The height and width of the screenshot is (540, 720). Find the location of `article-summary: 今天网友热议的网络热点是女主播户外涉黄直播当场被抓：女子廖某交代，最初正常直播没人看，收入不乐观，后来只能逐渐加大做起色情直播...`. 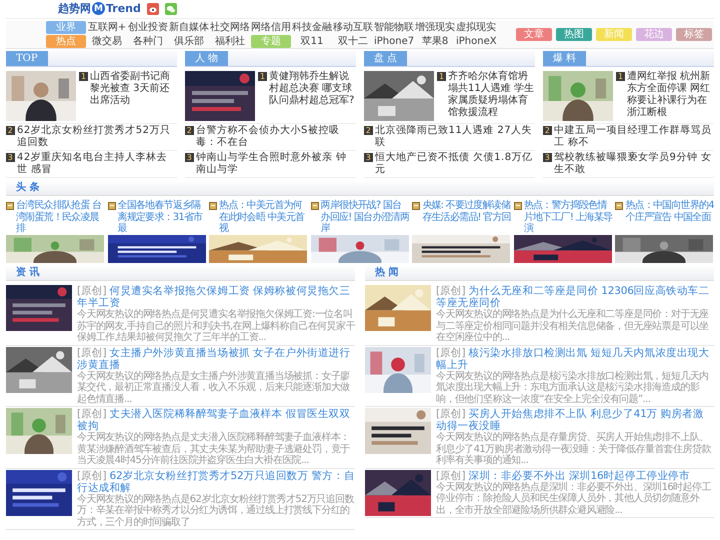

article-summary: 今天网友热议的网络热点是女主播户外涉黄直播当场被抓：女子廖某交代，最初正常直播没人看，收入不乐观，后来只能逐渐加大做起色情直播... is located at coordinates (214, 387).